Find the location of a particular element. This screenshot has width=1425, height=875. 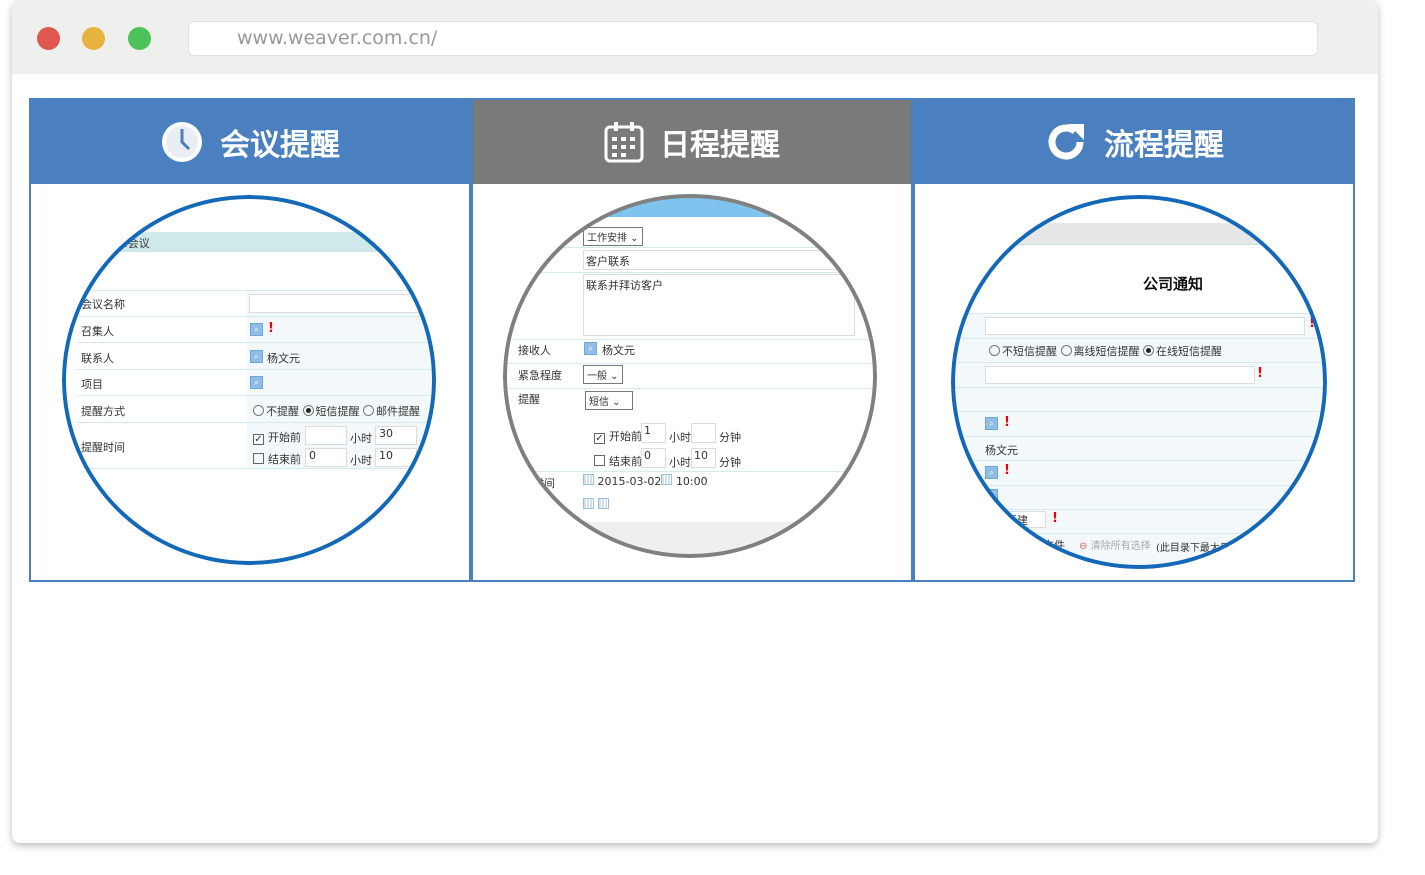

form-title: 公司通知 is located at coordinates (1173, 284).